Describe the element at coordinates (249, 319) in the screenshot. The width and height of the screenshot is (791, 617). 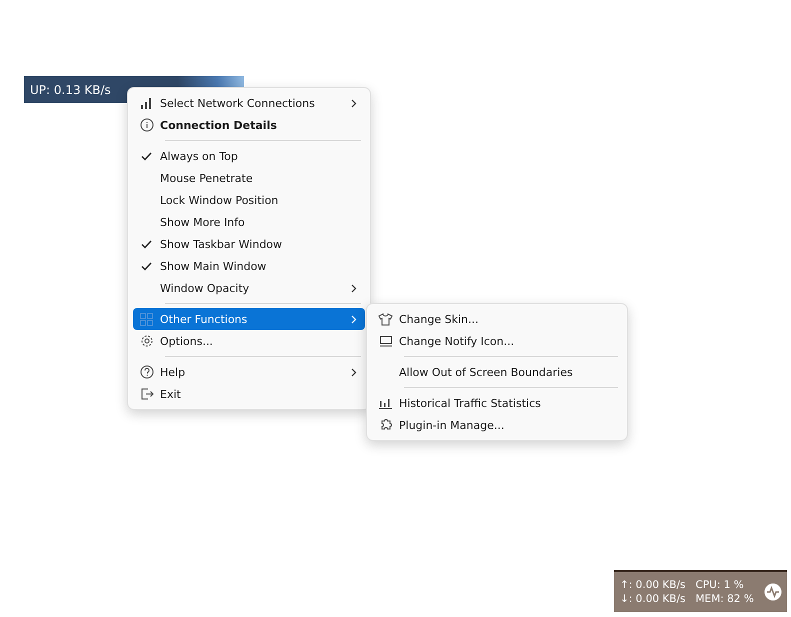
I see `menu-item: Other Functions` at that location.